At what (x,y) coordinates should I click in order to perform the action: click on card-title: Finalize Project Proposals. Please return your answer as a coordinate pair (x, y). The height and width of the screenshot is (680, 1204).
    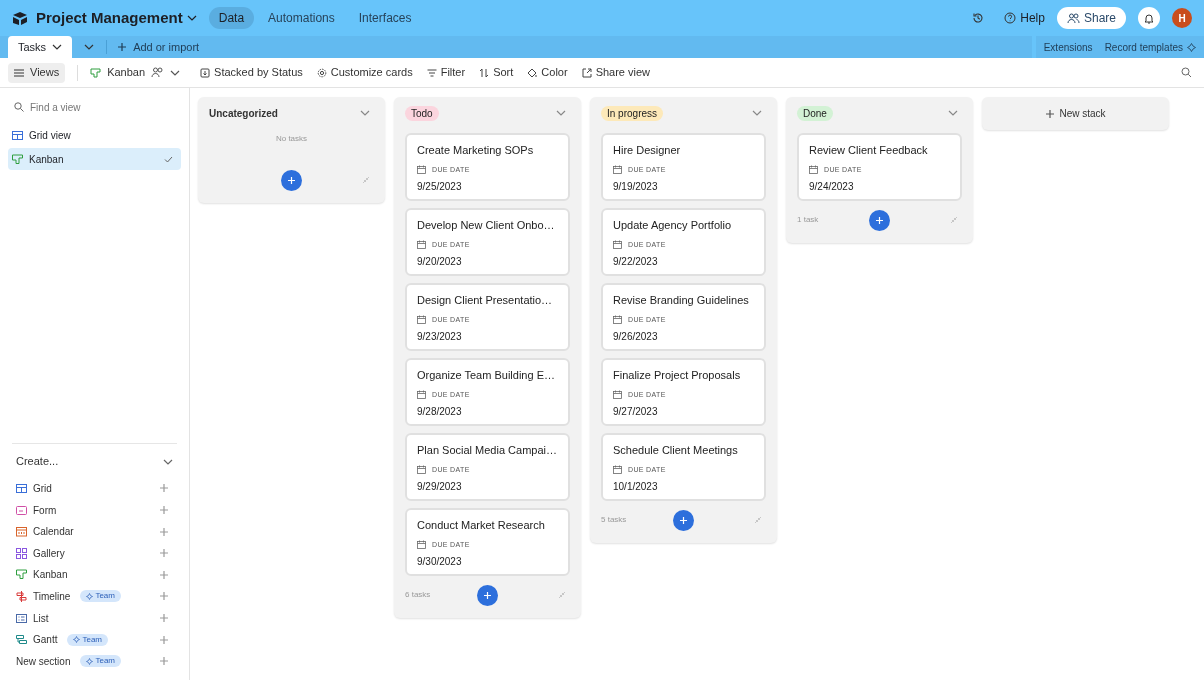
    Looking at the image, I should click on (677, 375).